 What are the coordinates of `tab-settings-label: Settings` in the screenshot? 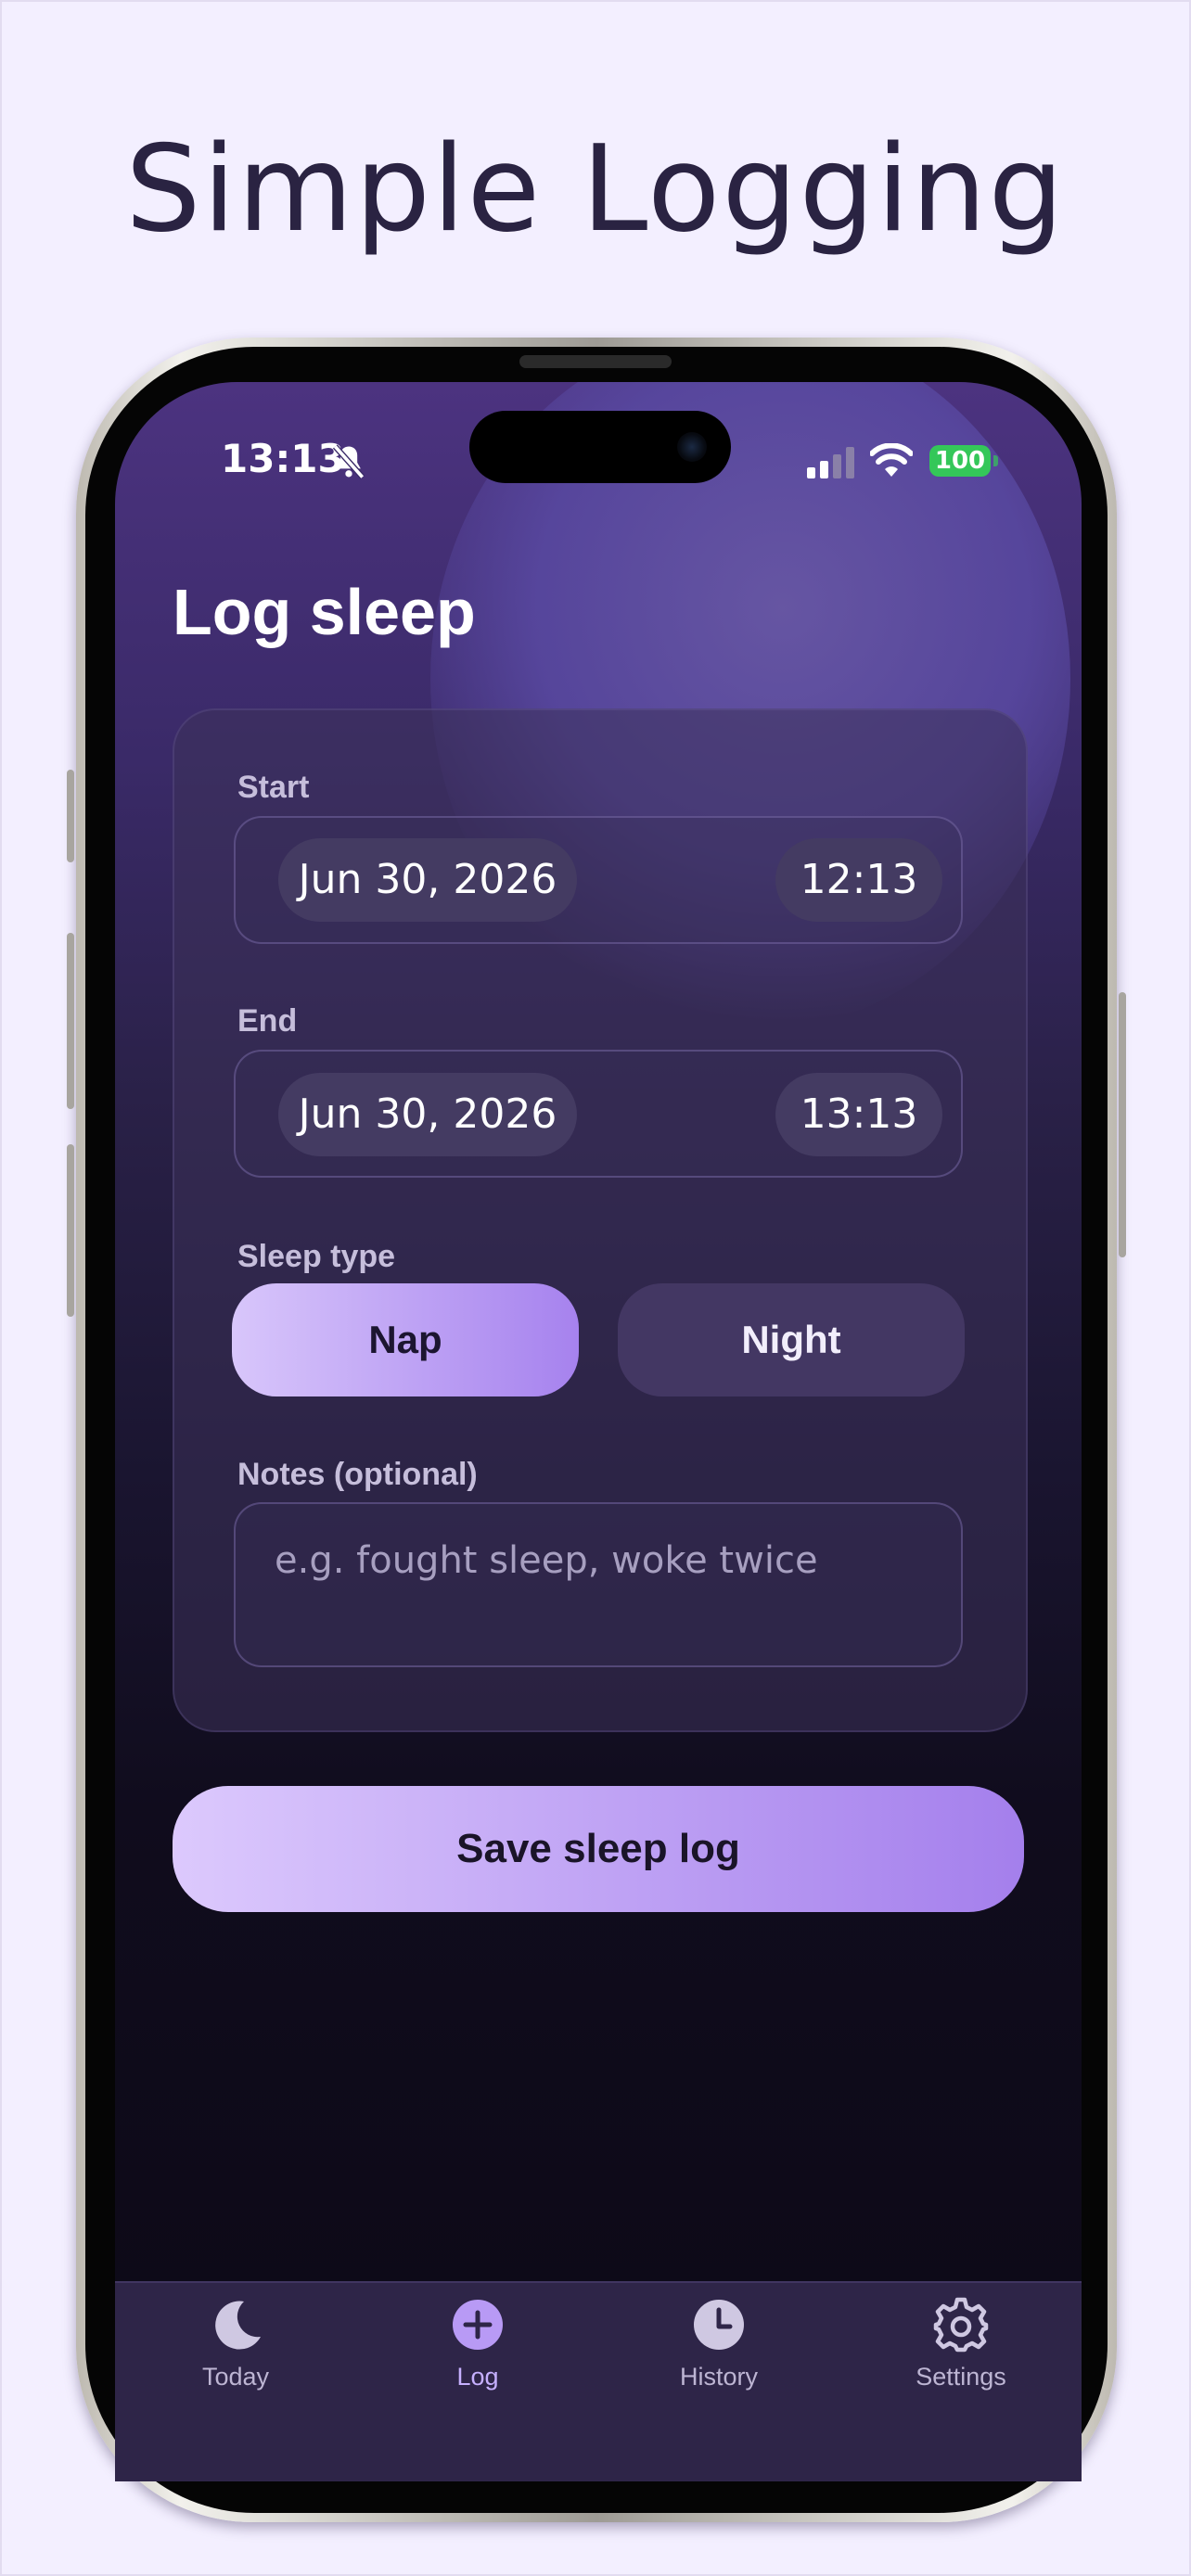 It's located at (961, 2377).